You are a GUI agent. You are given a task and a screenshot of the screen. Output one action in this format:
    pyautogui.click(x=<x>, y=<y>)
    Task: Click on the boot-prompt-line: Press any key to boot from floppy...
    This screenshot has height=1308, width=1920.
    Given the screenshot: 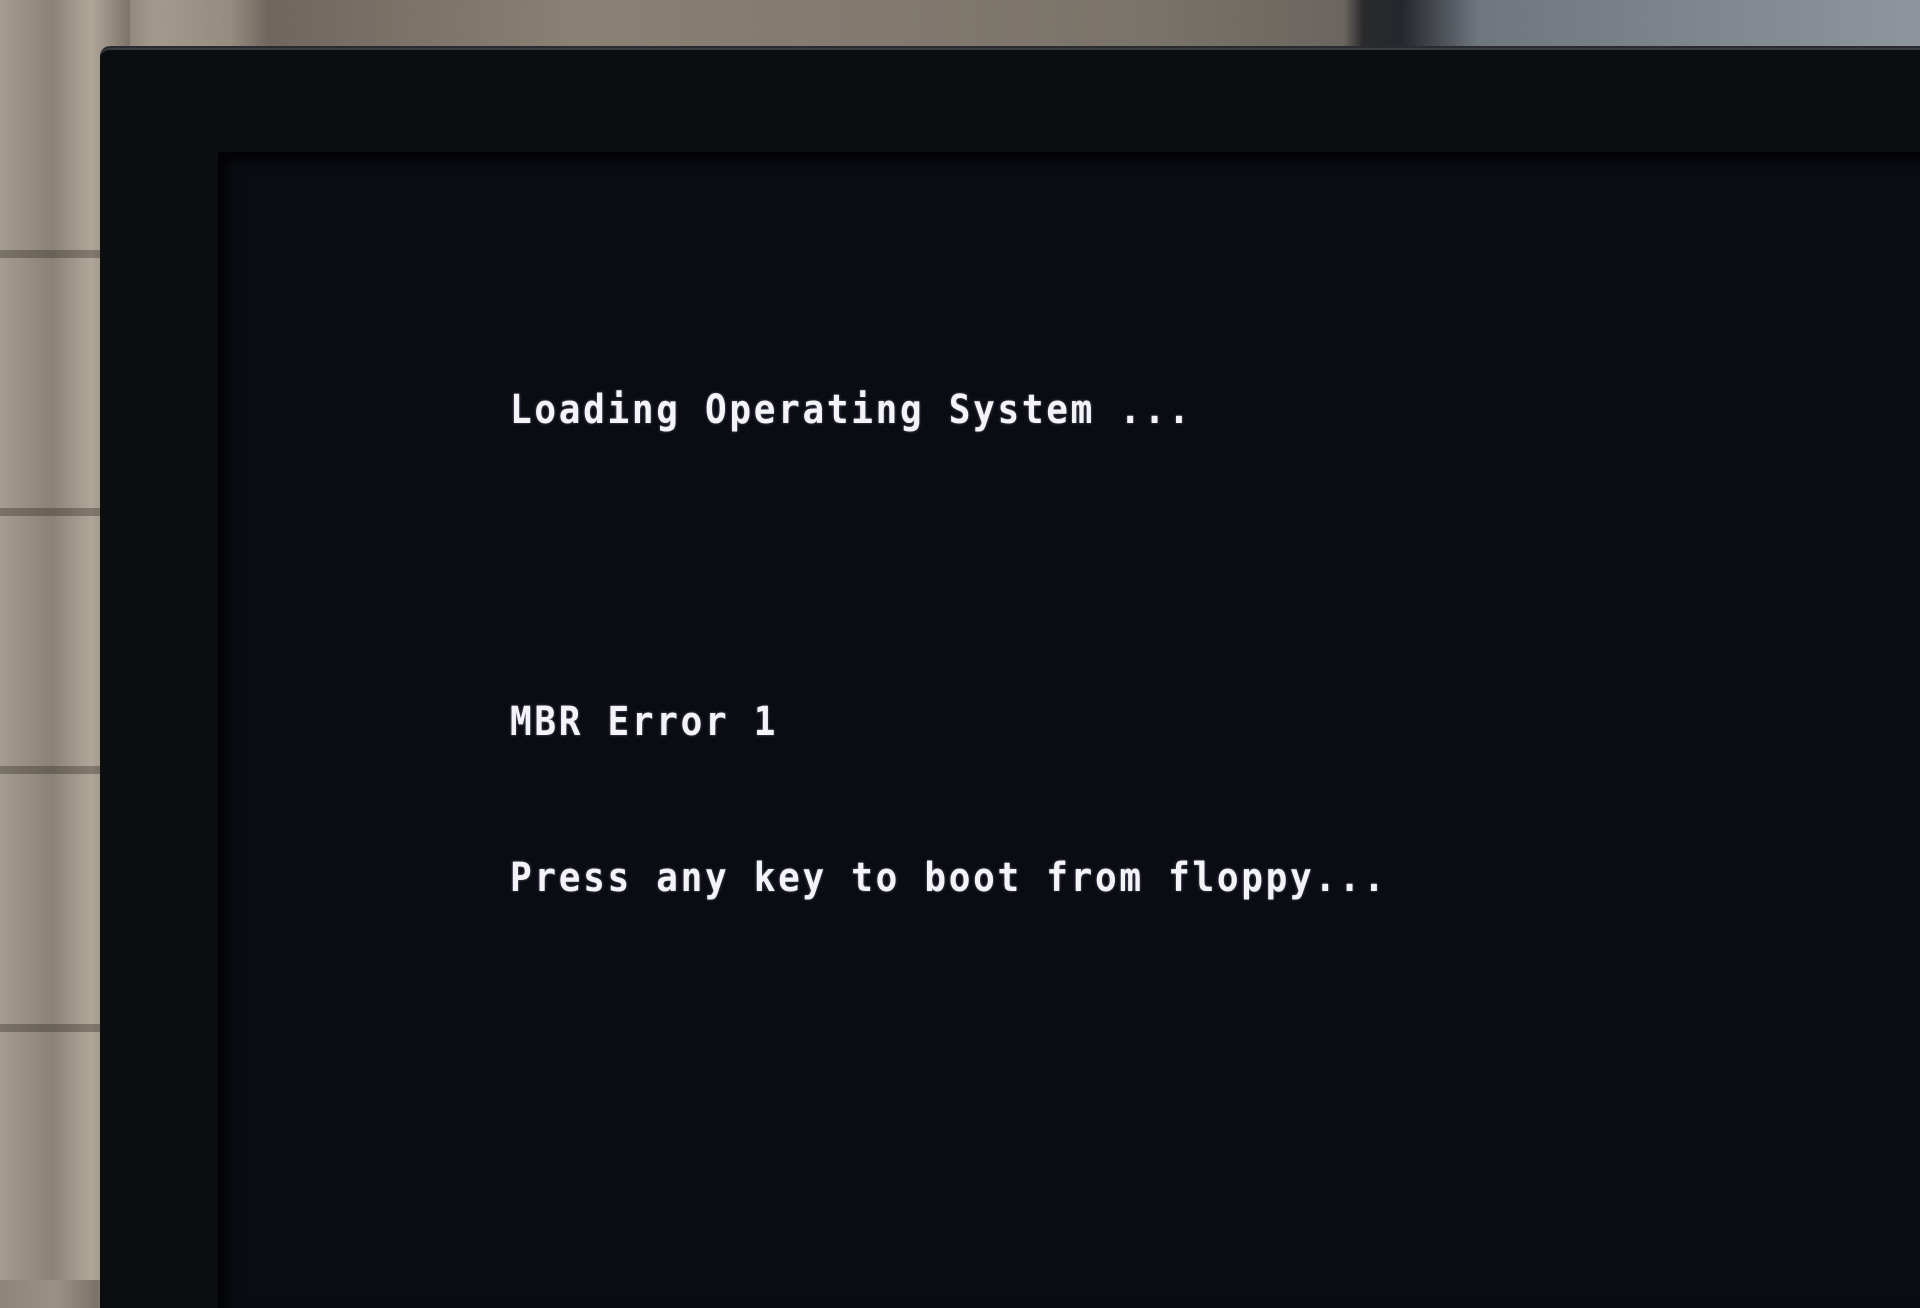 What is the action you would take?
    pyautogui.click(x=949, y=878)
    